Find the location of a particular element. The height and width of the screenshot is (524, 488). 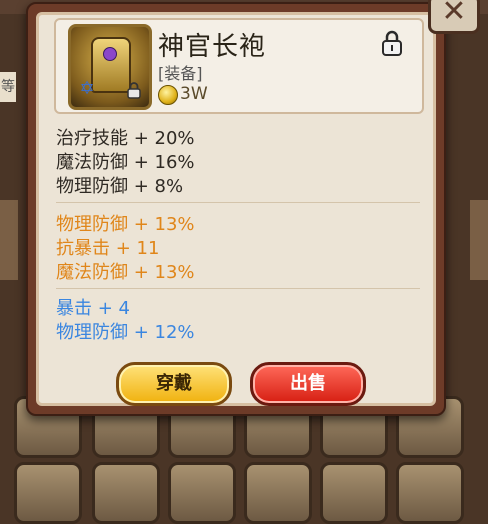

item-type: [装备] is located at coordinates (180, 73).